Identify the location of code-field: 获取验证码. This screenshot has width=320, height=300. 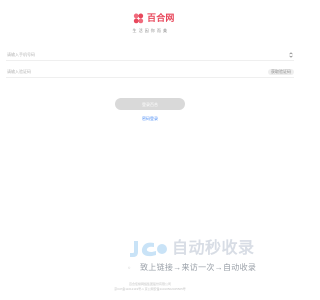
(150, 72).